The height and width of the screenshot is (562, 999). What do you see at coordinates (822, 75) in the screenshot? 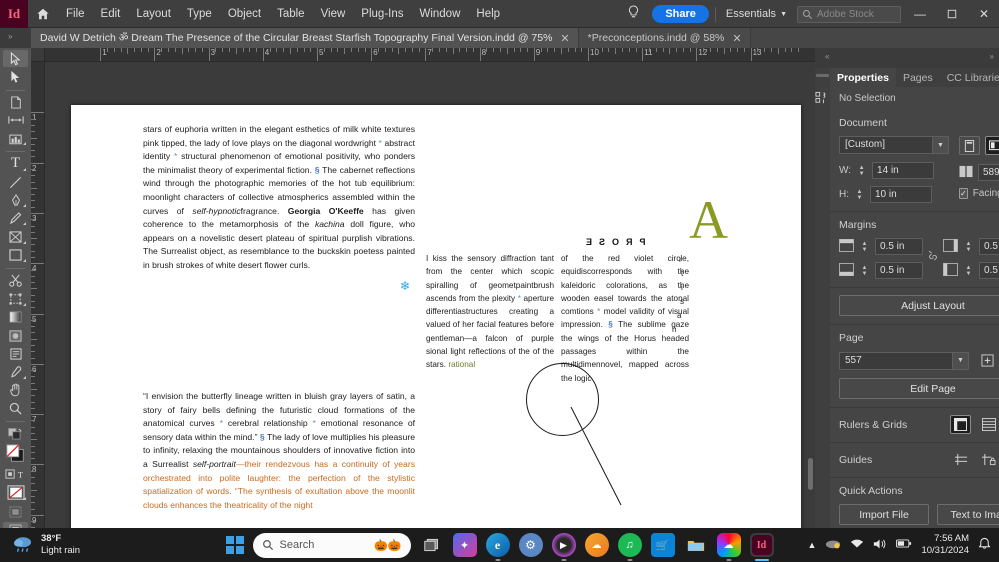
I see `dock-grip` at bounding box center [822, 75].